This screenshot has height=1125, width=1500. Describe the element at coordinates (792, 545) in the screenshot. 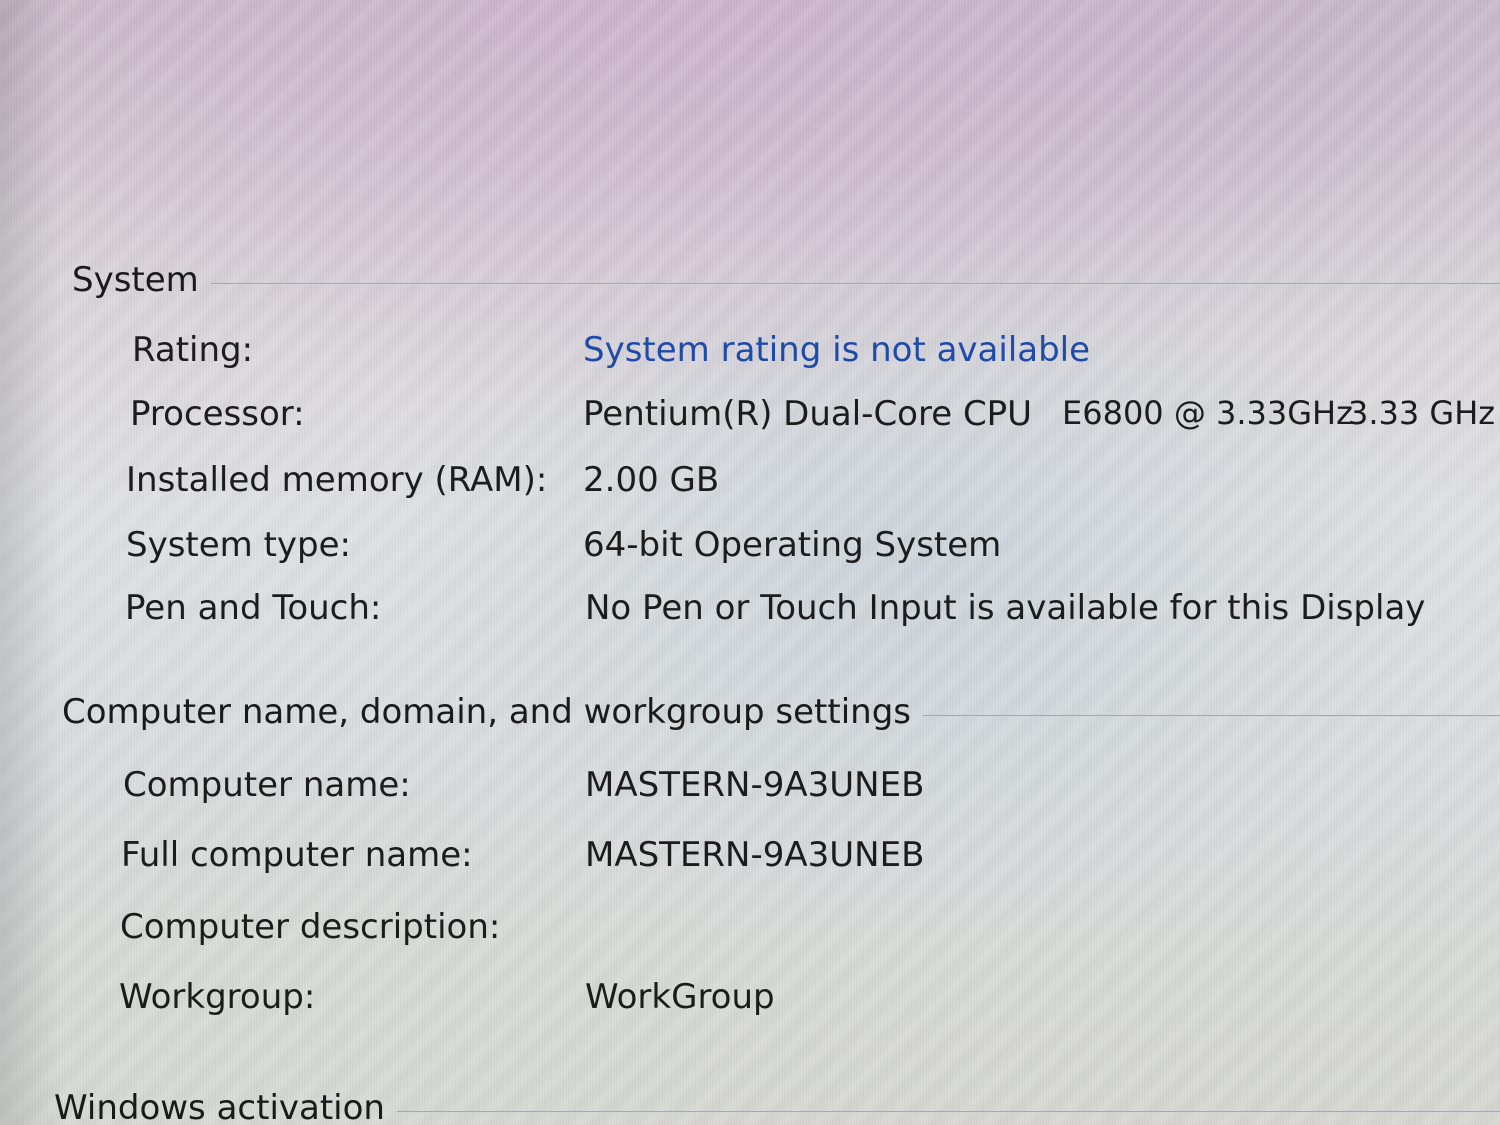

I see `system-type-value: 64-bit Operating System` at that location.